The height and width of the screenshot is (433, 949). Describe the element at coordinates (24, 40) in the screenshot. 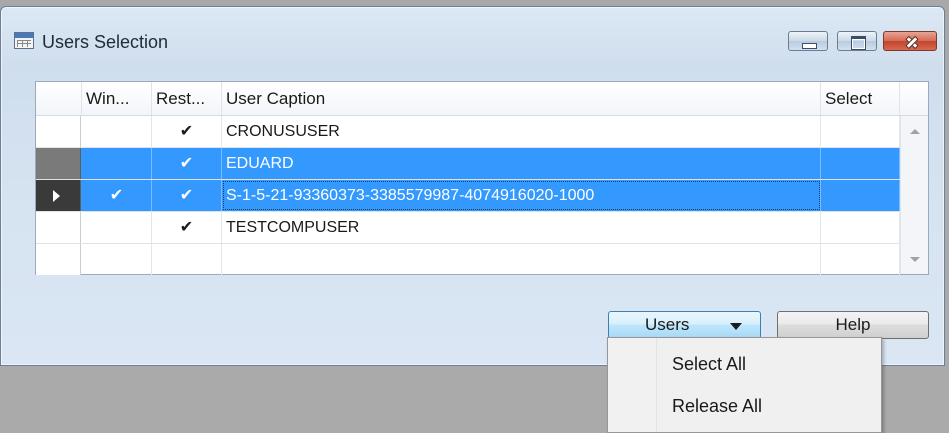

I see `table-form-icon` at that location.